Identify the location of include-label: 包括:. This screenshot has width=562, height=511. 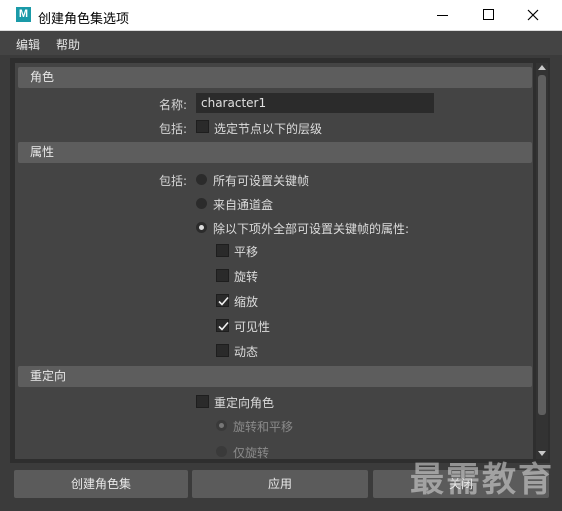
(172, 129).